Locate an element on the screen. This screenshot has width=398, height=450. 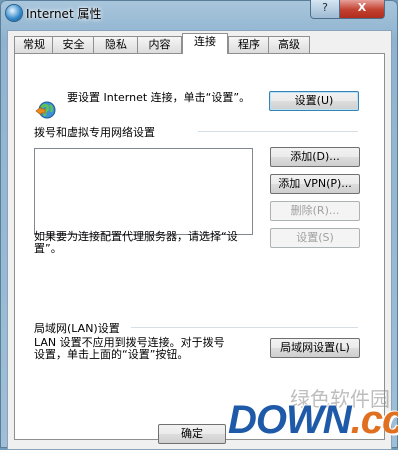
watermark-suffix: .cc is located at coordinates (374, 420).